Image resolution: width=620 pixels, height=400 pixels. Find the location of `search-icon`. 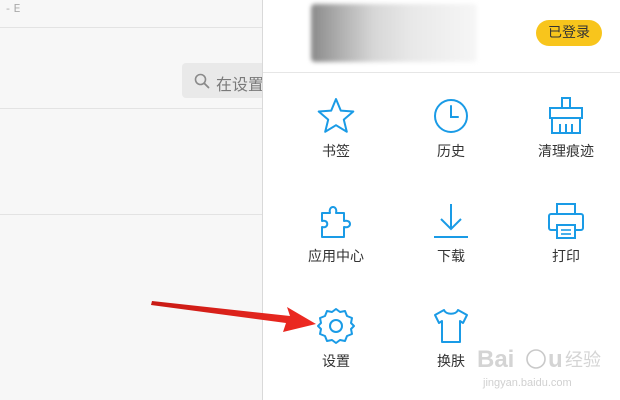

search-icon is located at coordinates (202, 81).